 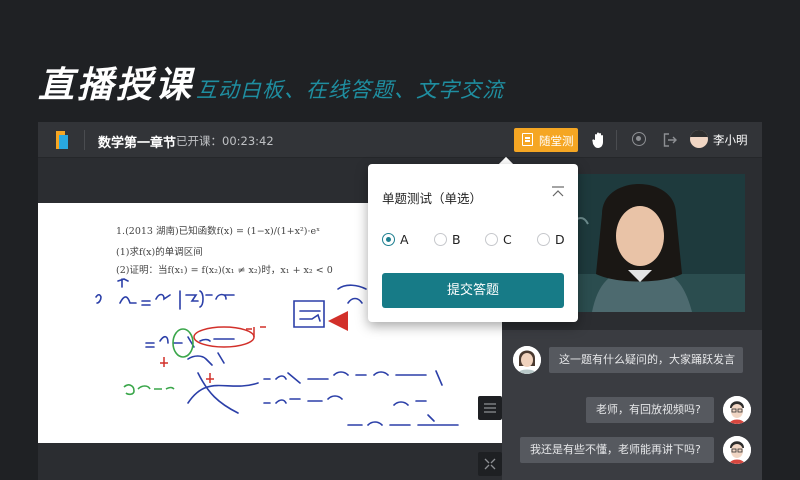 I want to click on quiz-button-label: 随堂测, so click(x=556, y=141).